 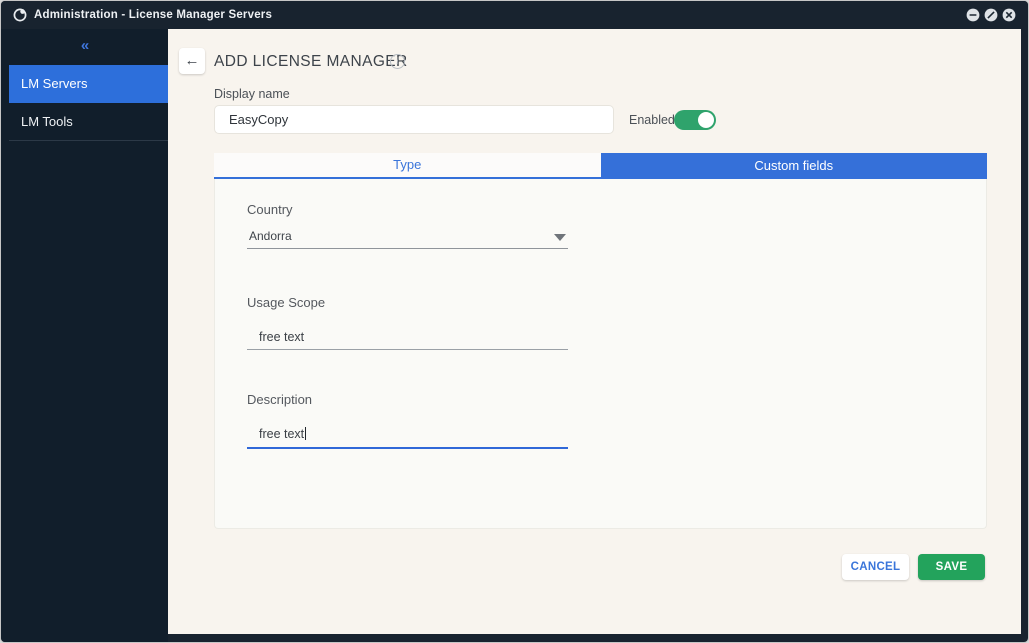 What do you see at coordinates (414, 119) in the screenshot?
I see `display-name-input: EasyCopy` at bounding box center [414, 119].